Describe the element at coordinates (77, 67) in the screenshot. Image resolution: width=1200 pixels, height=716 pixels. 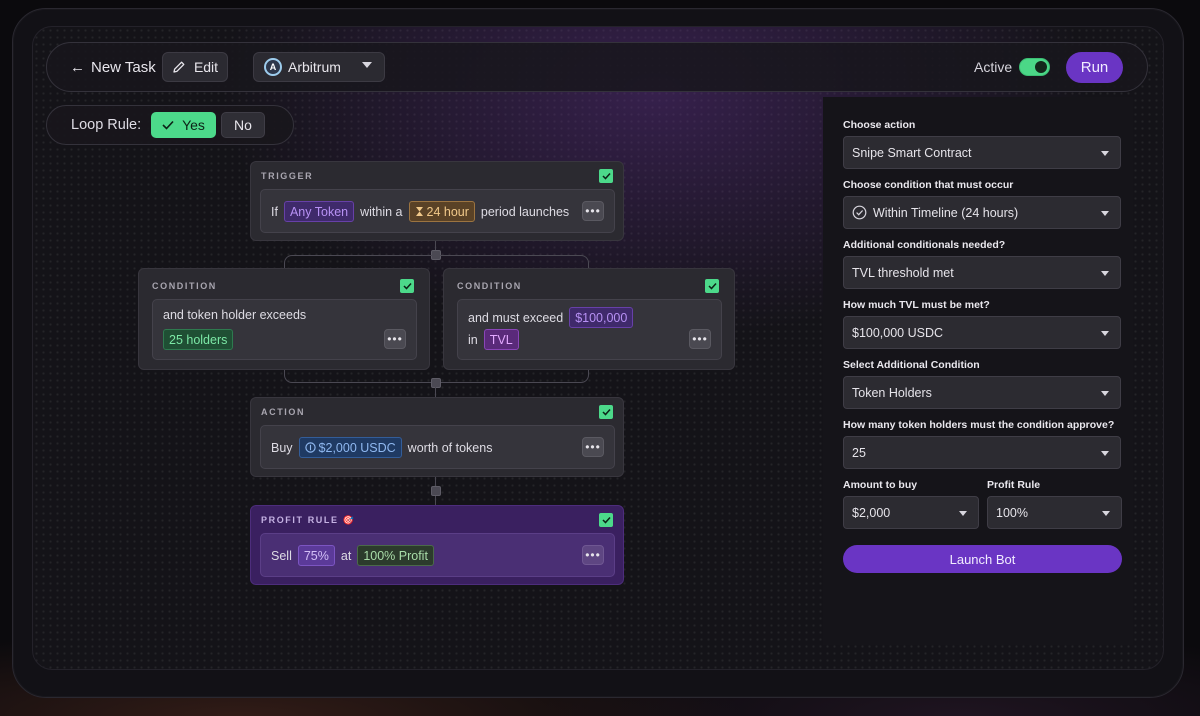
I see `back-arrow-icon: ←` at that location.